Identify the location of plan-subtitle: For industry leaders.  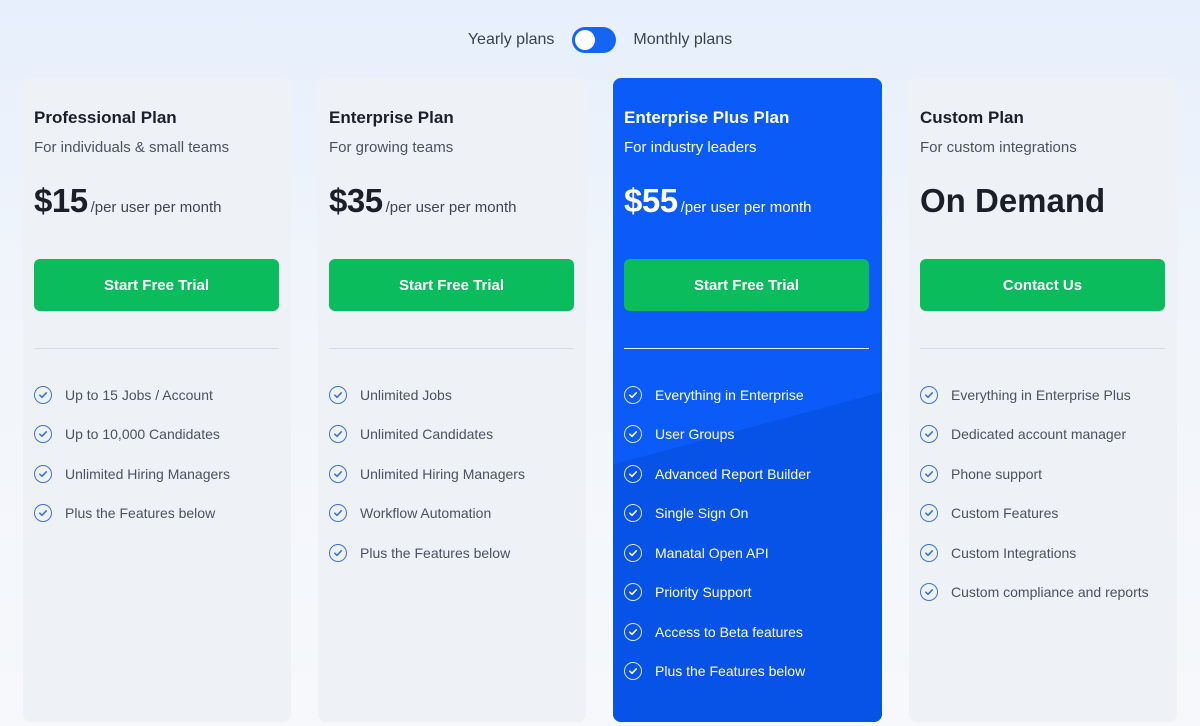
(690, 147).